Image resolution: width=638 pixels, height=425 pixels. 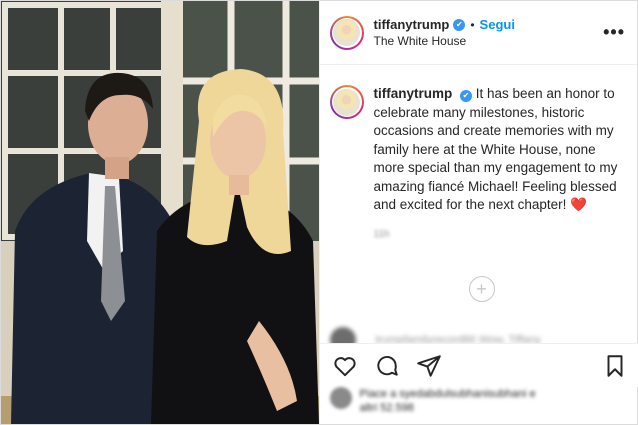 I want to click on liker-avatar, so click(x=340, y=398).